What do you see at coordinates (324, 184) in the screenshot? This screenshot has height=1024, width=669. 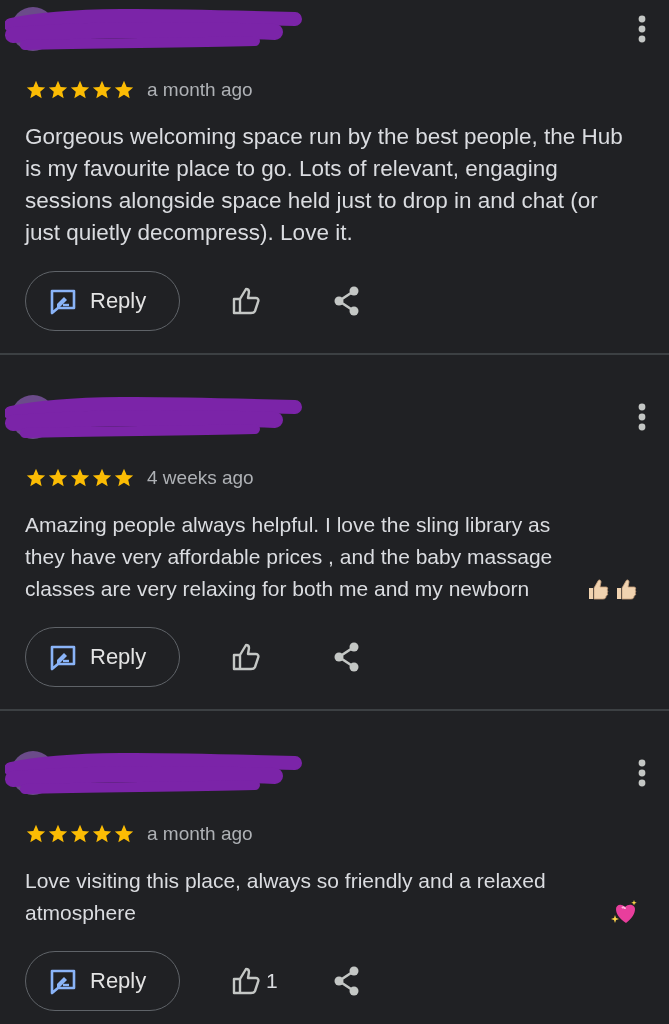 I see `review-text: Gorgeous welcoming space run by the best people, the Hub is my favourite place to go. Lots of relevant, engaging sessions alongside space held just to drop in and chat (or just quietly decompress). Love it.` at bounding box center [324, 184].